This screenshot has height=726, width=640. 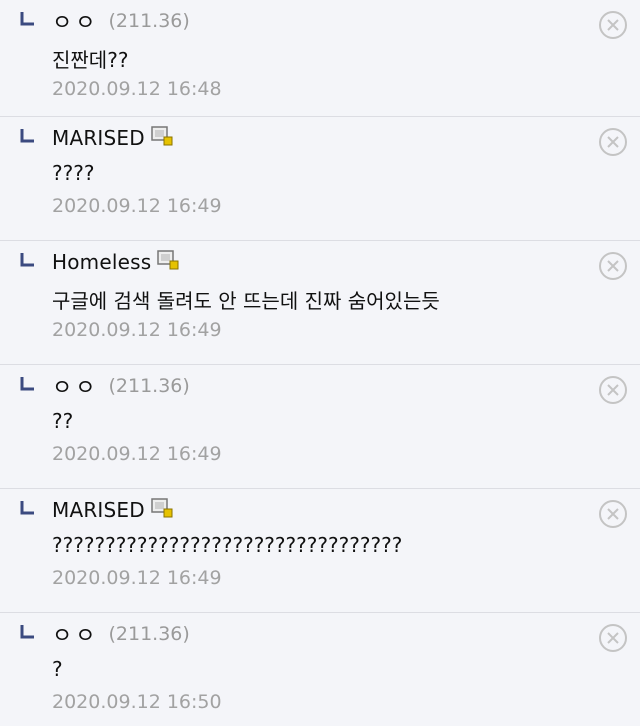 I want to click on comment-text: 진짠데??, so click(x=90, y=60).